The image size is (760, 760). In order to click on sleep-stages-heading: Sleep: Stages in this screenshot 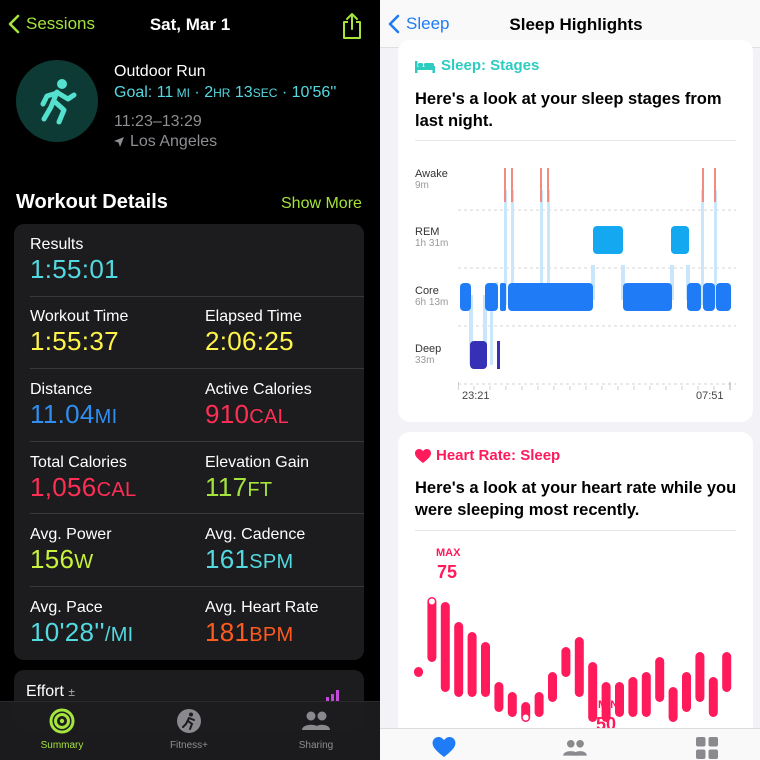, I will do `click(477, 65)`.